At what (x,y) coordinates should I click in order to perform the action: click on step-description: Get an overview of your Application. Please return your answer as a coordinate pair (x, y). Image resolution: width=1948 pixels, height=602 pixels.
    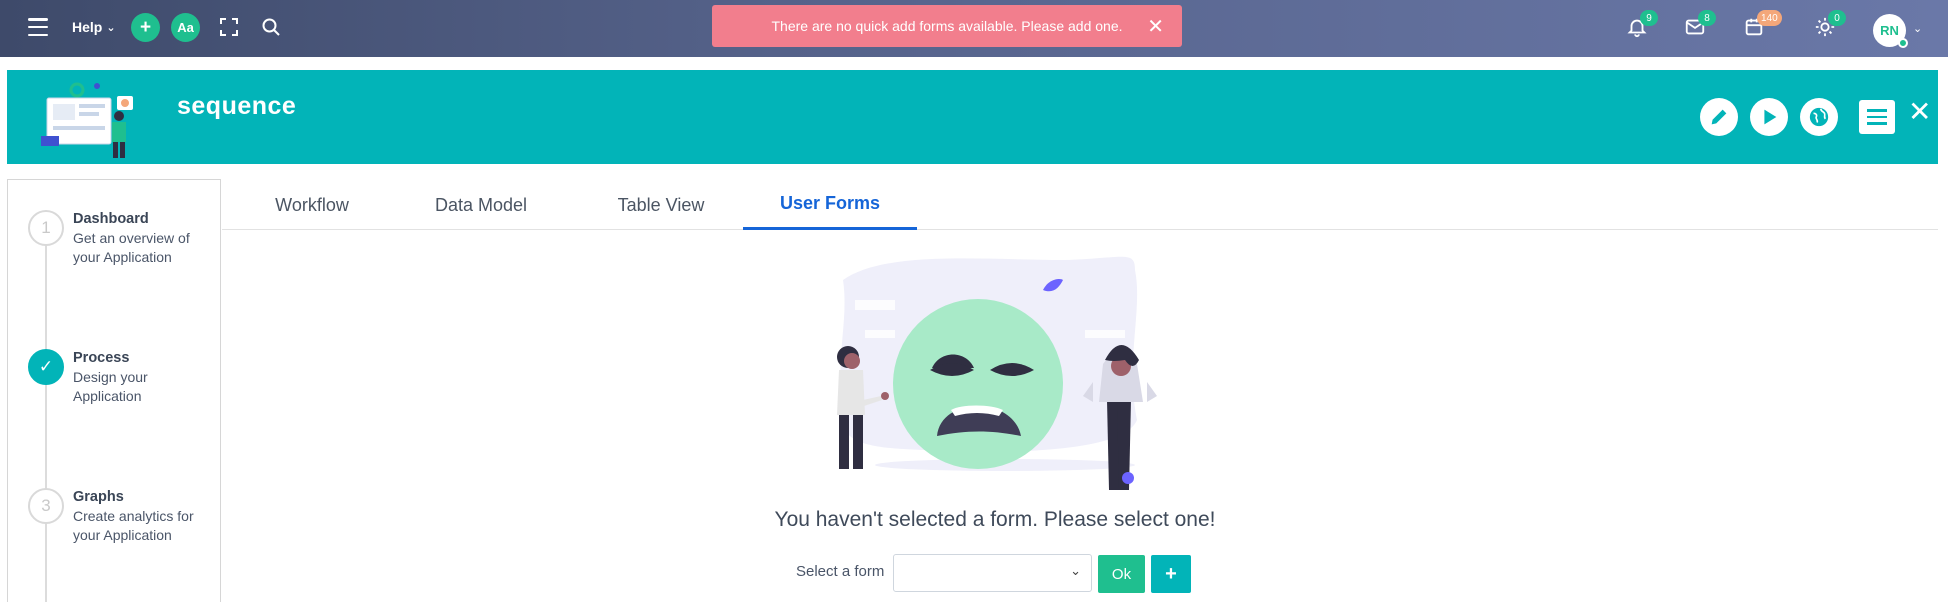
    Looking at the image, I should click on (131, 247).